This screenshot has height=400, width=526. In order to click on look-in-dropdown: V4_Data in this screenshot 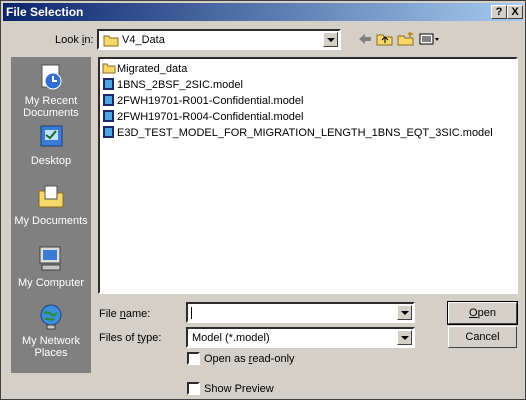, I will do `click(219, 39)`.